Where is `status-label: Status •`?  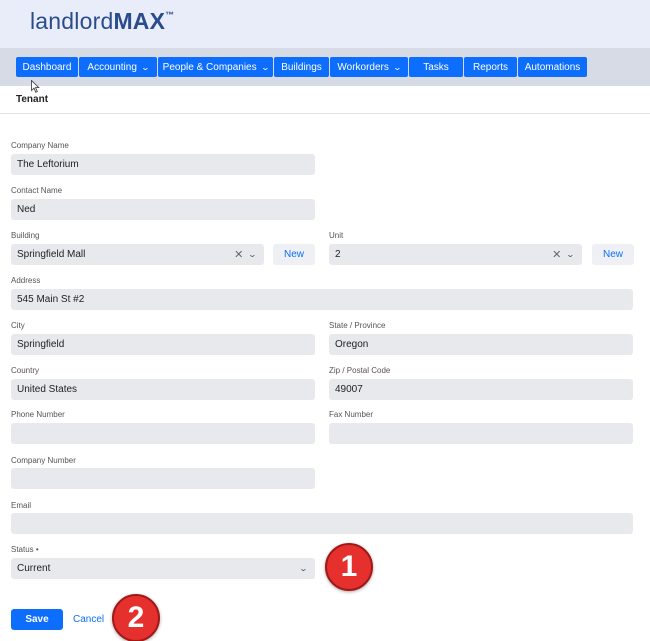 status-label: Status • is located at coordinates (25, 549).